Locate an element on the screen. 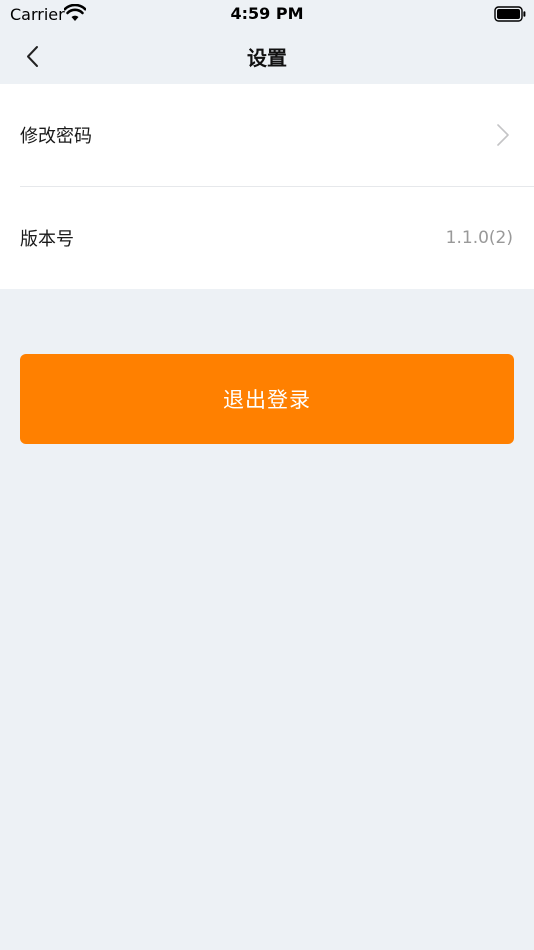 This screenshot has width=534, height=950. version-value: 1.1.0(2) is located at coordinates (479, 238).